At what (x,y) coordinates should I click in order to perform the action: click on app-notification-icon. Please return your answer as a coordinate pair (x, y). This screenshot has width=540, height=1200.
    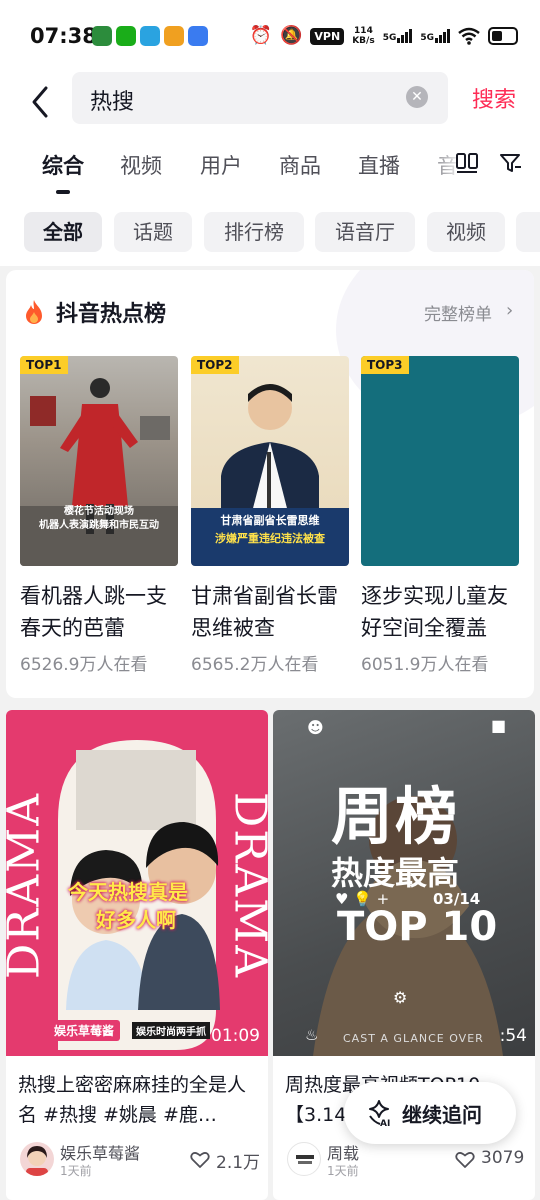
    Looking at the image, I should click on (102, 36).